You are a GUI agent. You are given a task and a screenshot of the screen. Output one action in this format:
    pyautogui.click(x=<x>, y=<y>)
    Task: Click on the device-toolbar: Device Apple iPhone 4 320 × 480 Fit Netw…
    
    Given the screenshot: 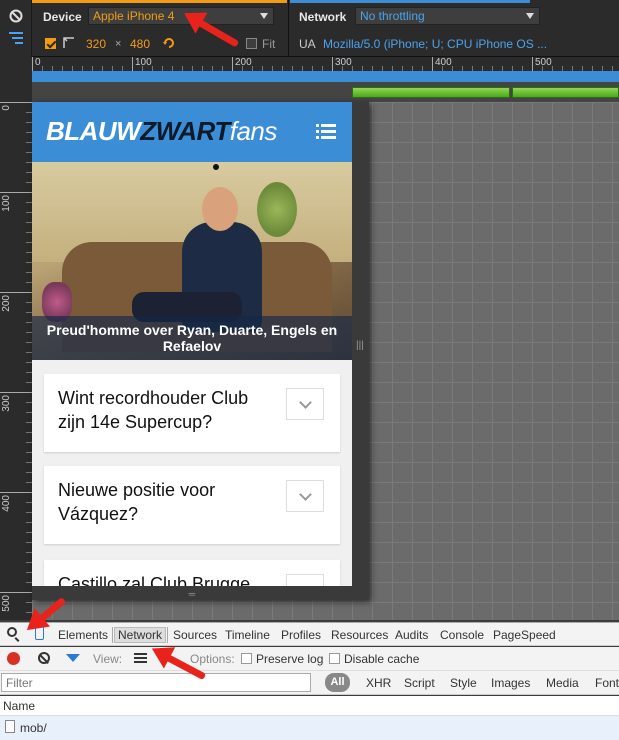 What is the action you would take?
    pyautogui.click(x=309, y=28)
    